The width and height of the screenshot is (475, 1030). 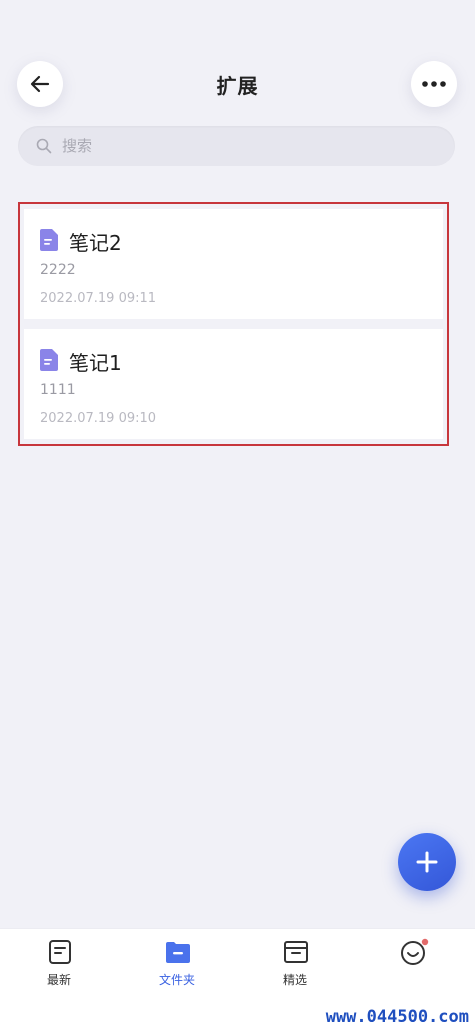 I want to click on tab-label: 最新, so click(x=58, y=980).